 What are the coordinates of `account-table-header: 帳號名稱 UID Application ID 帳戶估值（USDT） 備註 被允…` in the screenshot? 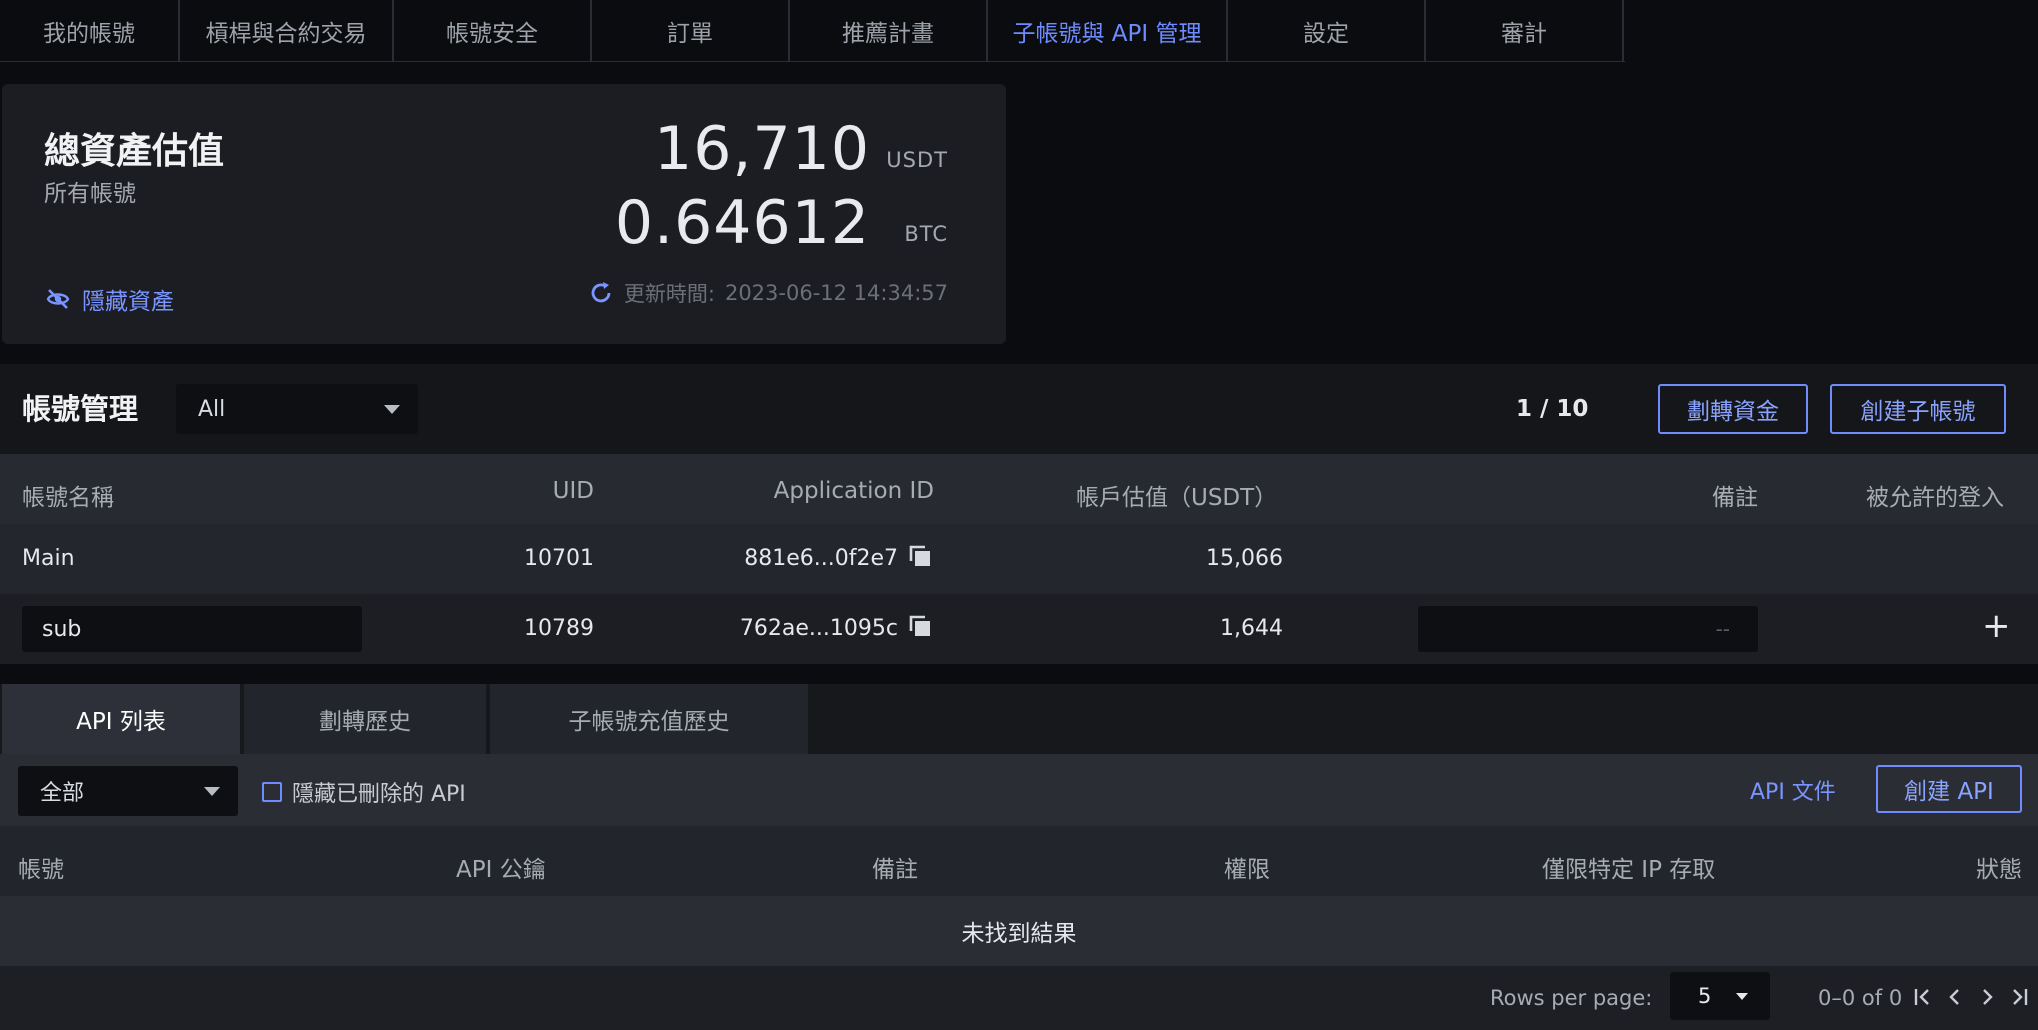 It's located at (1019, 489).